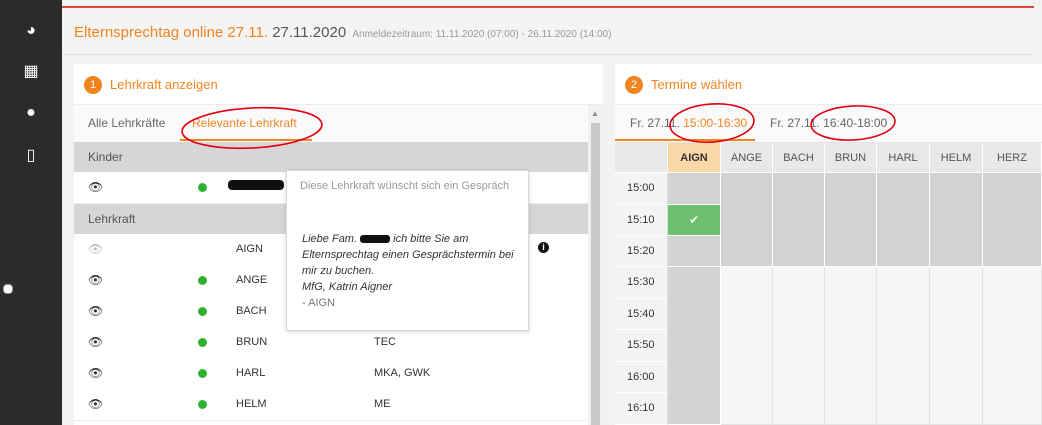 The image size is (1042, 425). Describe the element at coordinates (385, 342) in the screenshot. I see `teacher-subjects: TEC` at that location.